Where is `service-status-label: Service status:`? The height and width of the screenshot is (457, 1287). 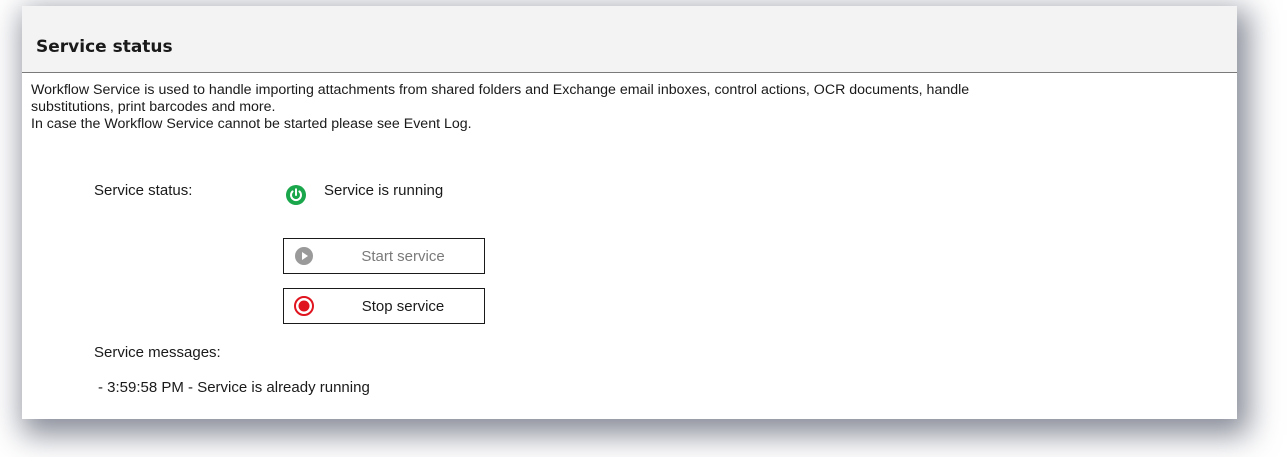
service-status-label: Service status: is located at coordinates (143, 190).